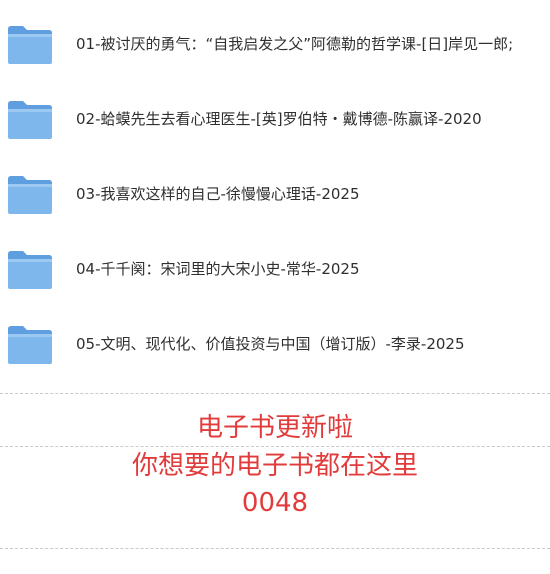  I want to click on file-name: 03-我喜欢这样的自己-徐慢慢心理话-2025, so click(218, 194).